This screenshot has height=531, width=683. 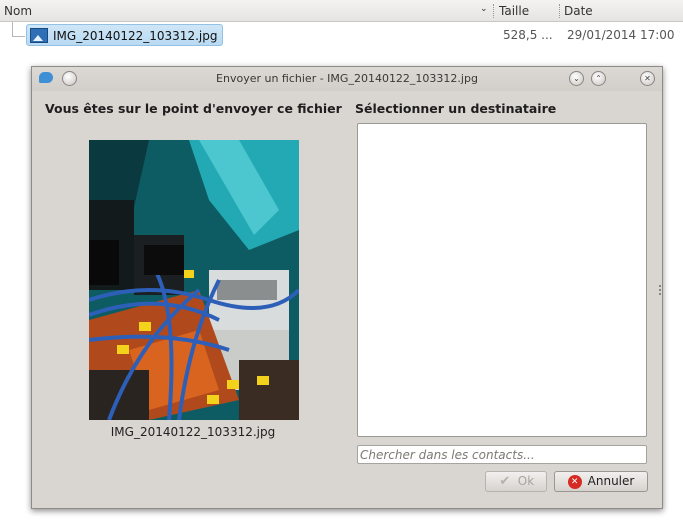 What do you see at coordinates (456, 108) in the screenshot?
I see `recipient-section-heading: Sélectionner un destinataire` at bounding box center [456, 108].